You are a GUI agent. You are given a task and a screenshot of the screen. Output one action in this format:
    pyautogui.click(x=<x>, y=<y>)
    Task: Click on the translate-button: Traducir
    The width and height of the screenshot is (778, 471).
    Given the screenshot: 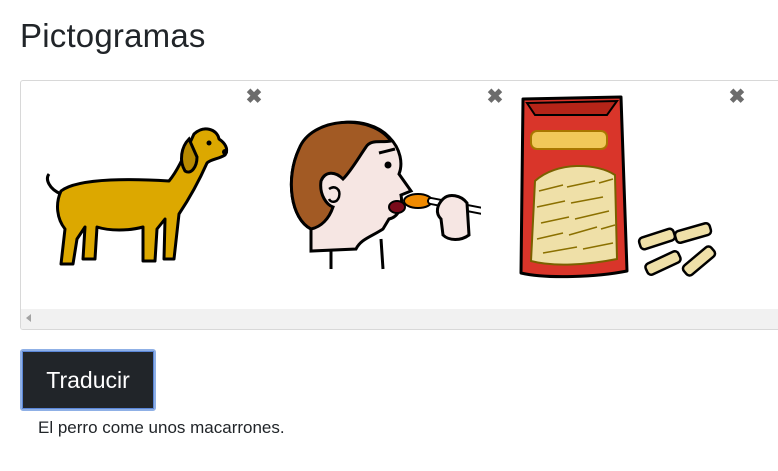 What is the action you would take?
    pyautogui.click(x=88, y=380)
    